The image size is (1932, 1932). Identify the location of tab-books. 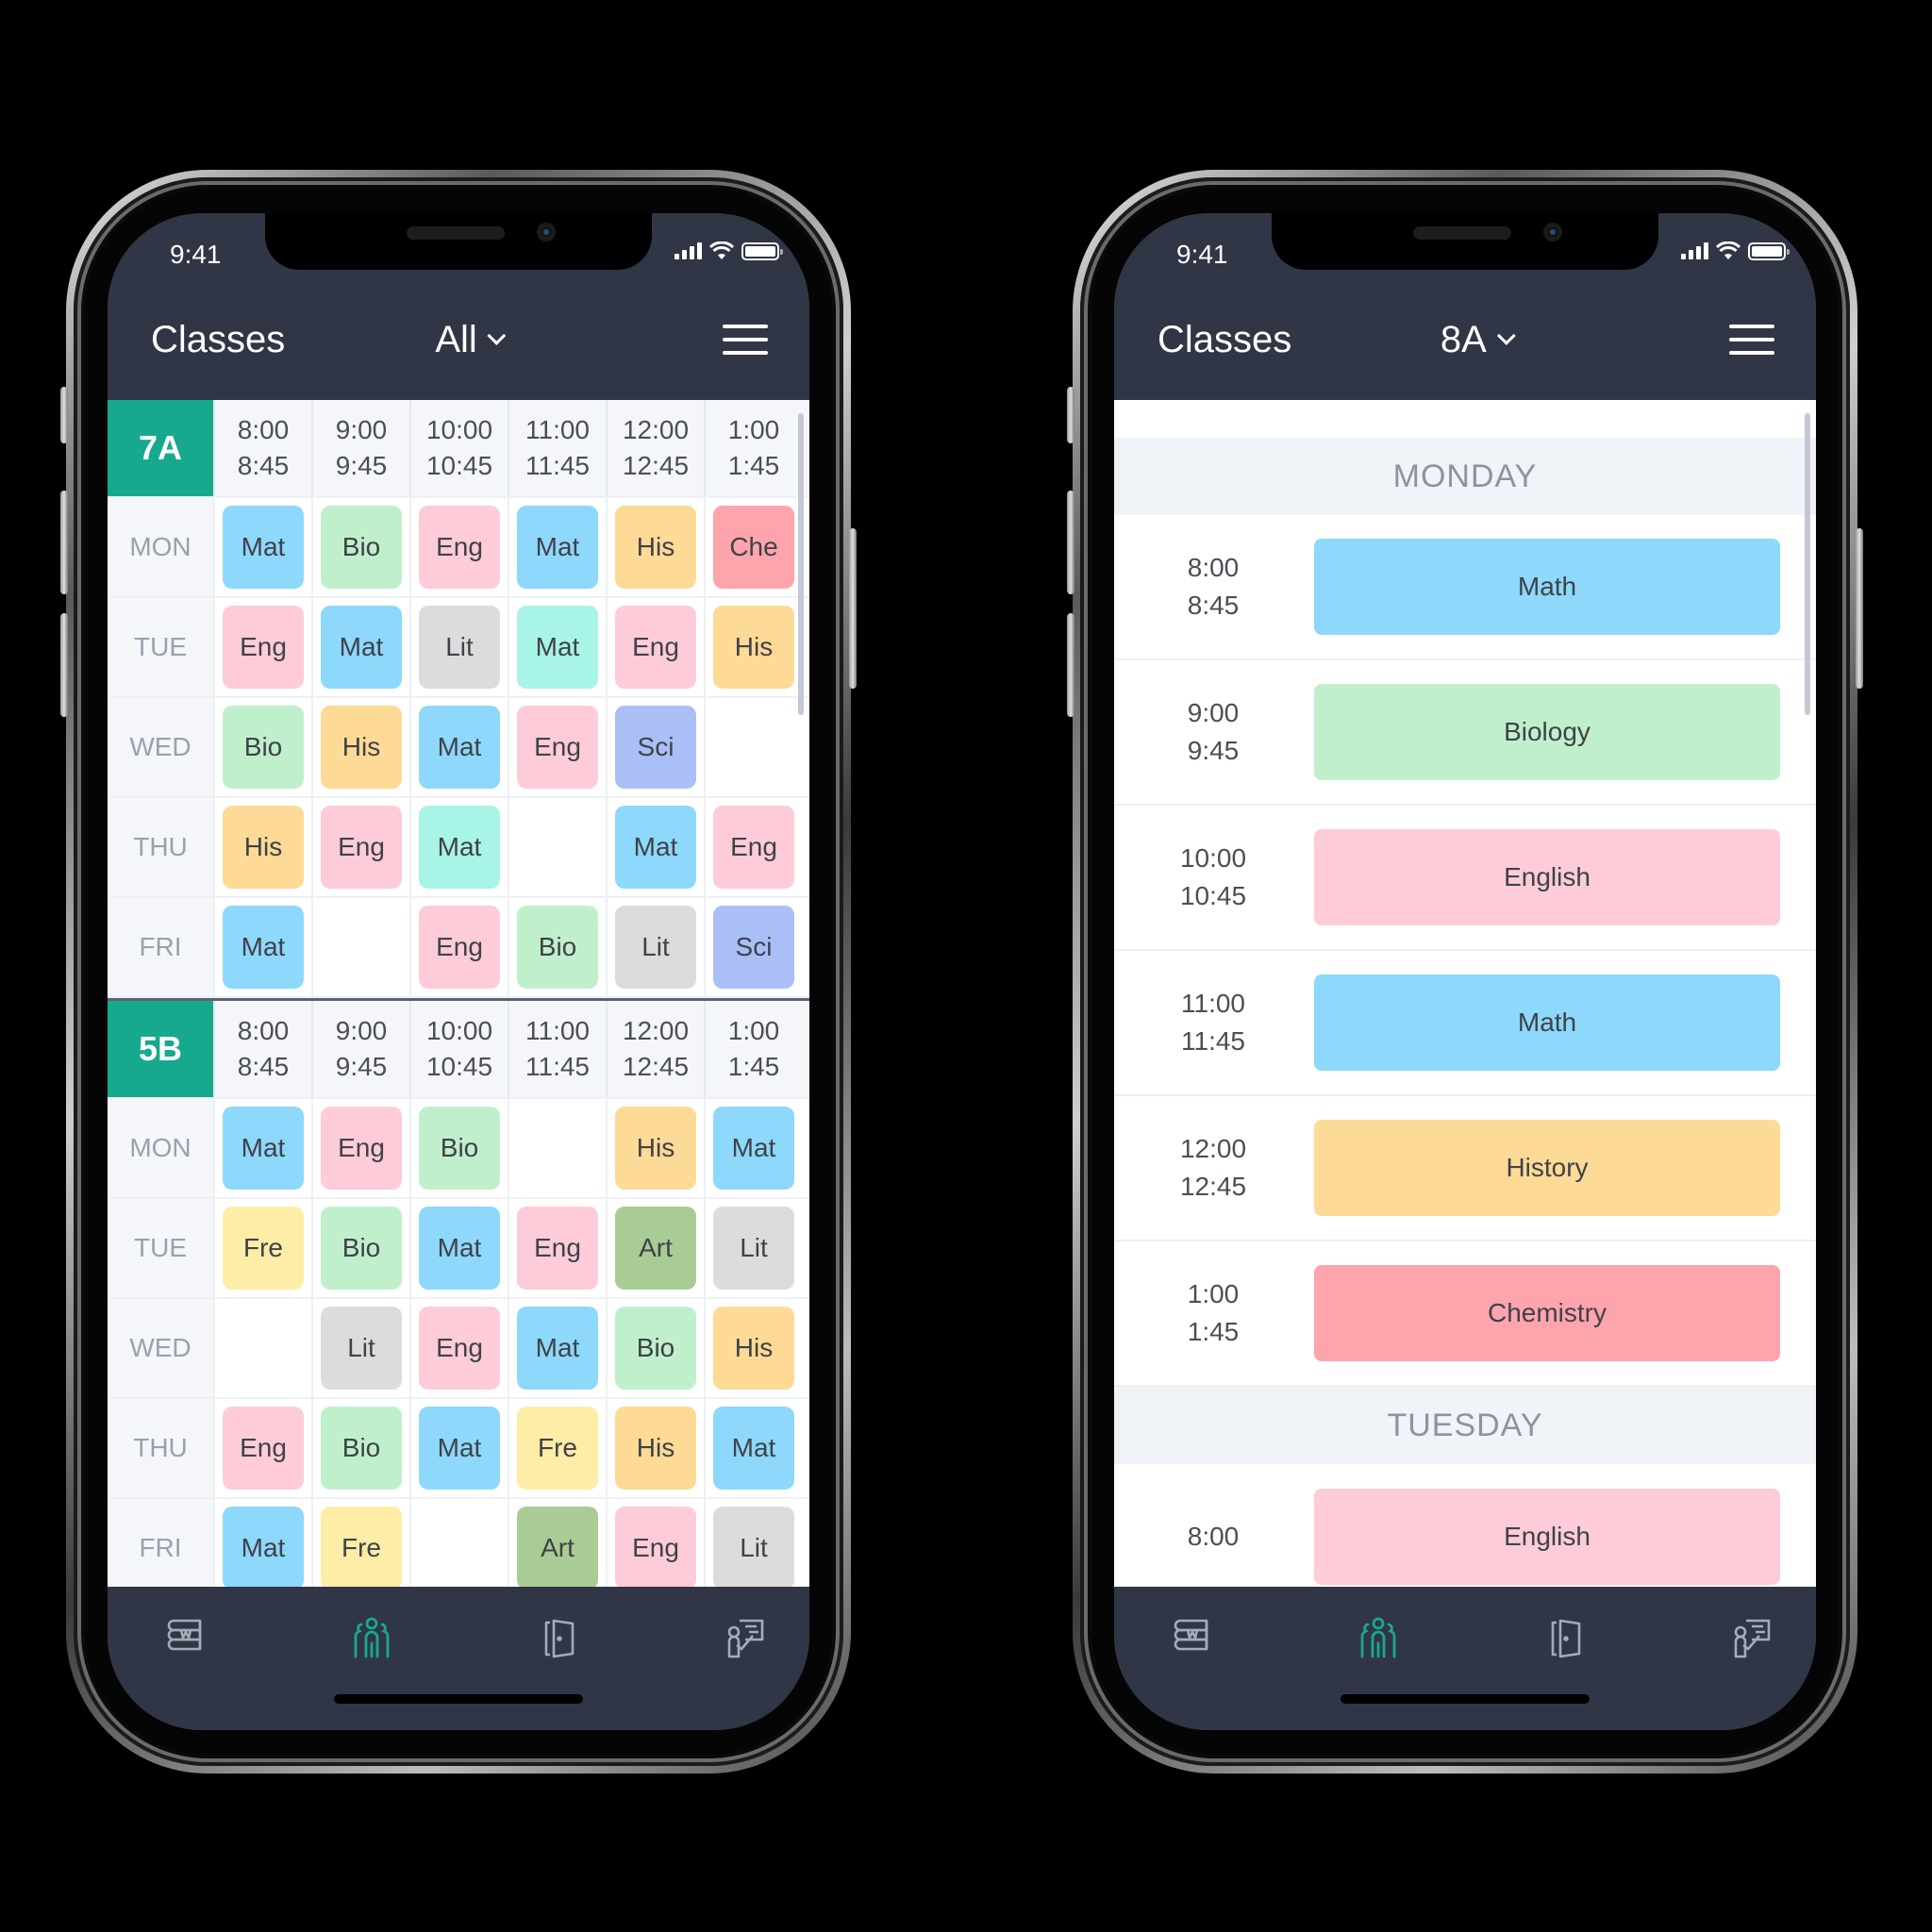
(187, 1638).